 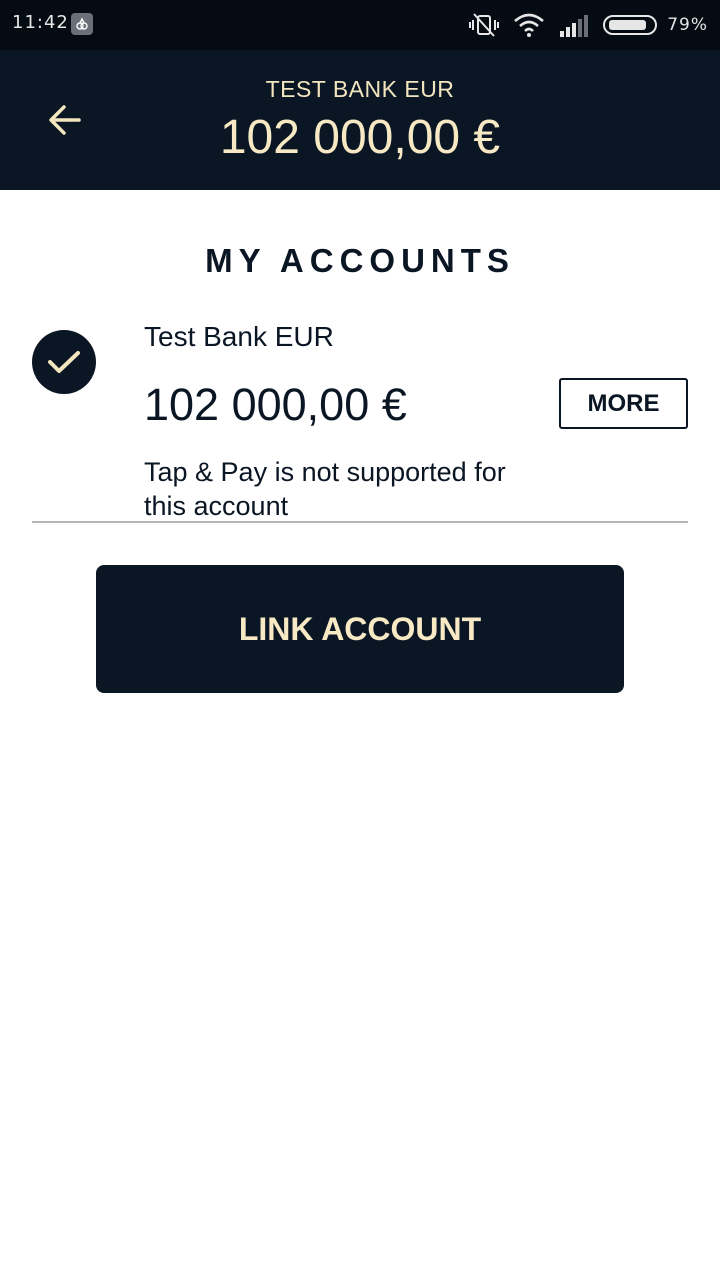 I want to click on account-name: Test Bank EUR, so click(x=239, y=336).